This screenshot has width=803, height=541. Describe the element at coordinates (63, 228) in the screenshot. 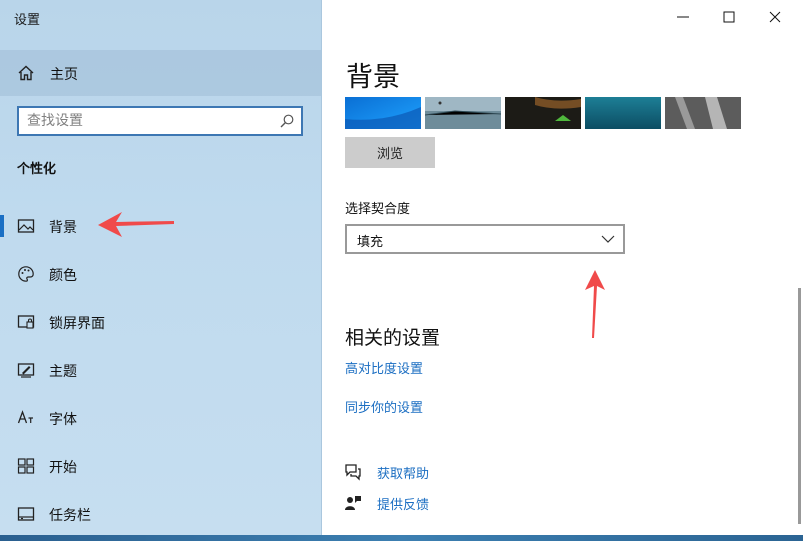

I see `sidebar-item-label: 背景` at that location.